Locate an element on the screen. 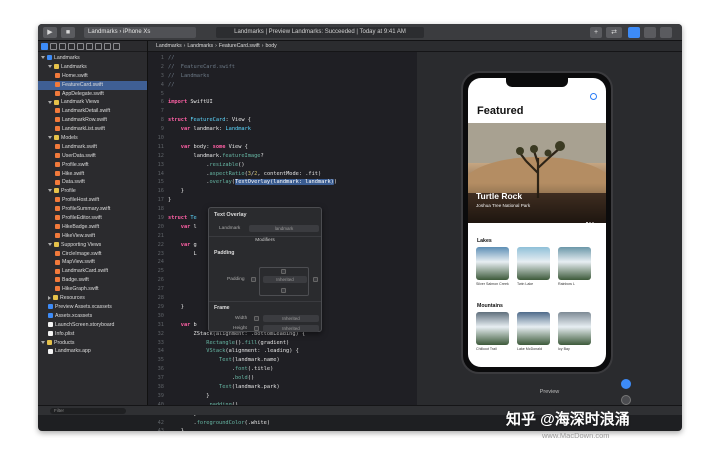  code-line: 14 .aspectRatio(3/2, contentMode: .fit) is located at coordinates (282, 174).